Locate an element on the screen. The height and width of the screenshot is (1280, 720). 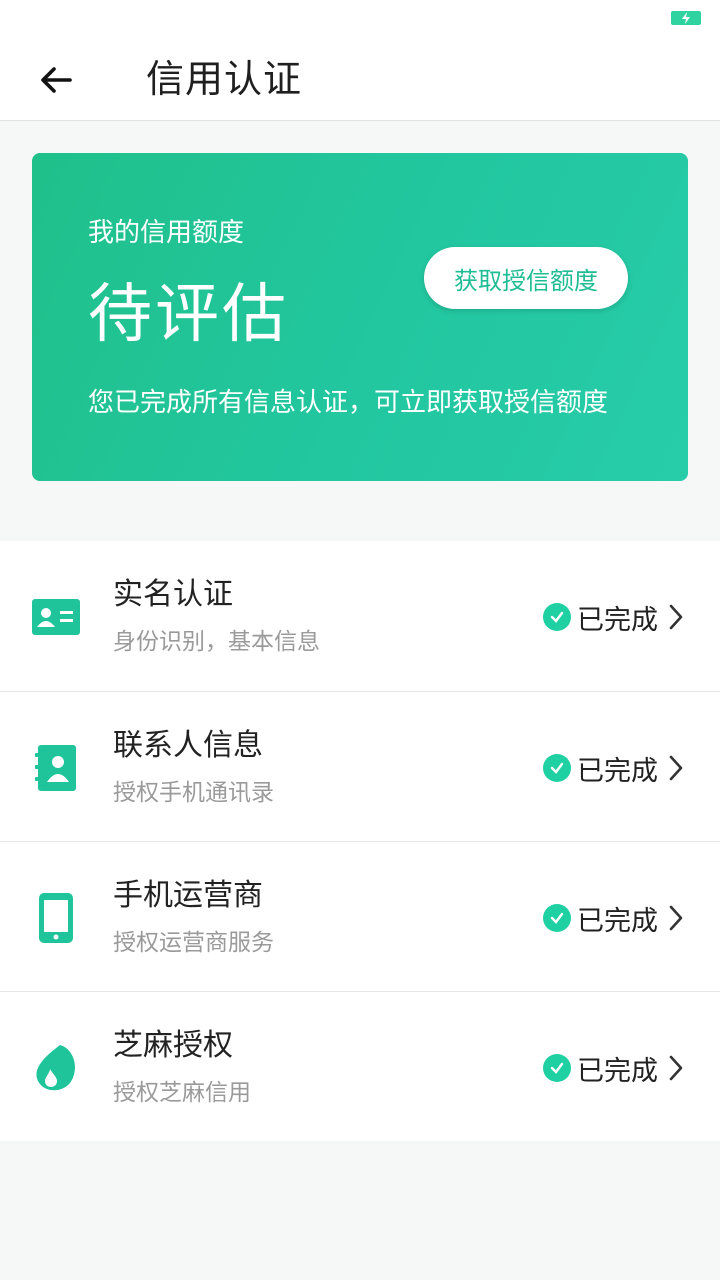
id-card-icon is located at coordinates (56, 617).